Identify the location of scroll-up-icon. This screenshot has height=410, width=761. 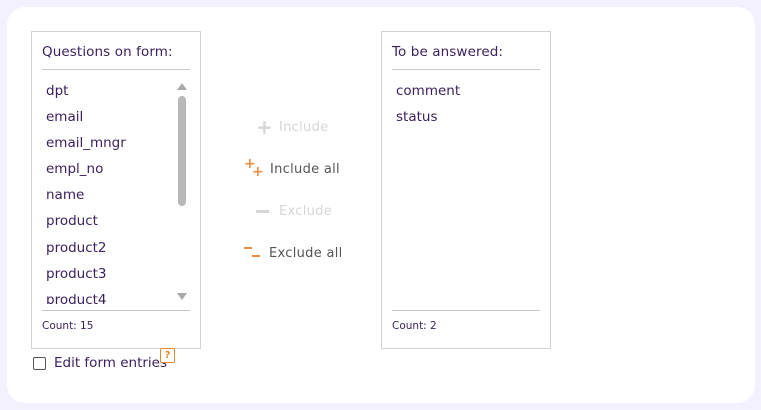
(182, 86).